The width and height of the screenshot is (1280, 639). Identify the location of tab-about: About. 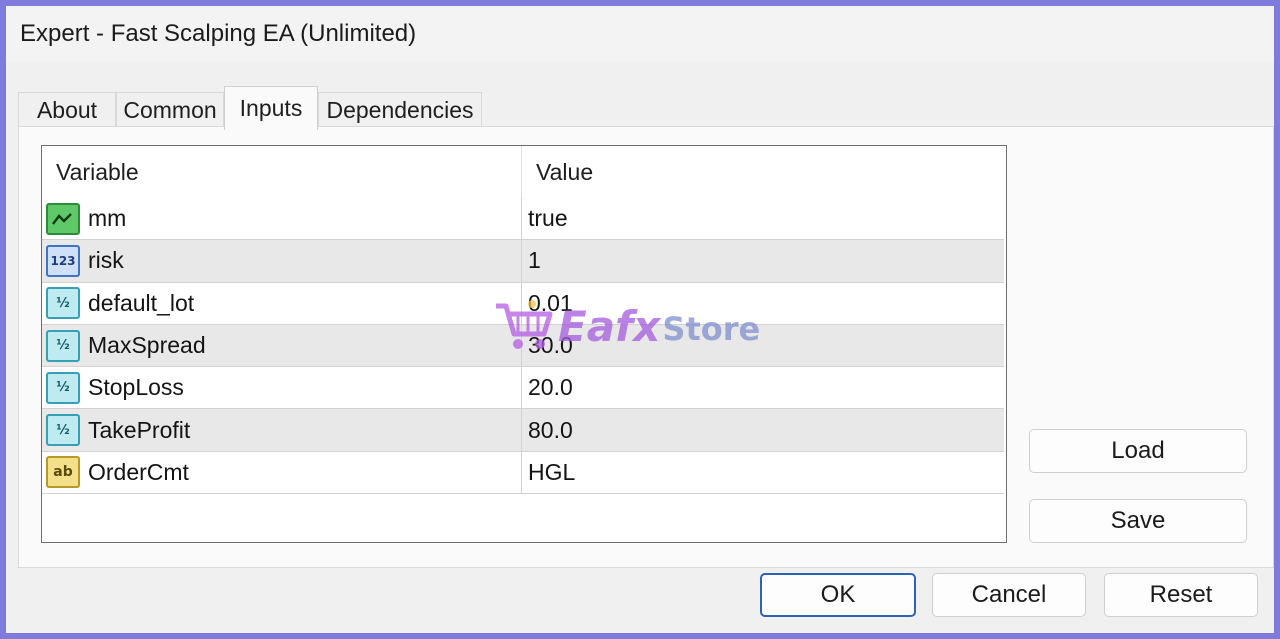
(67, 110).